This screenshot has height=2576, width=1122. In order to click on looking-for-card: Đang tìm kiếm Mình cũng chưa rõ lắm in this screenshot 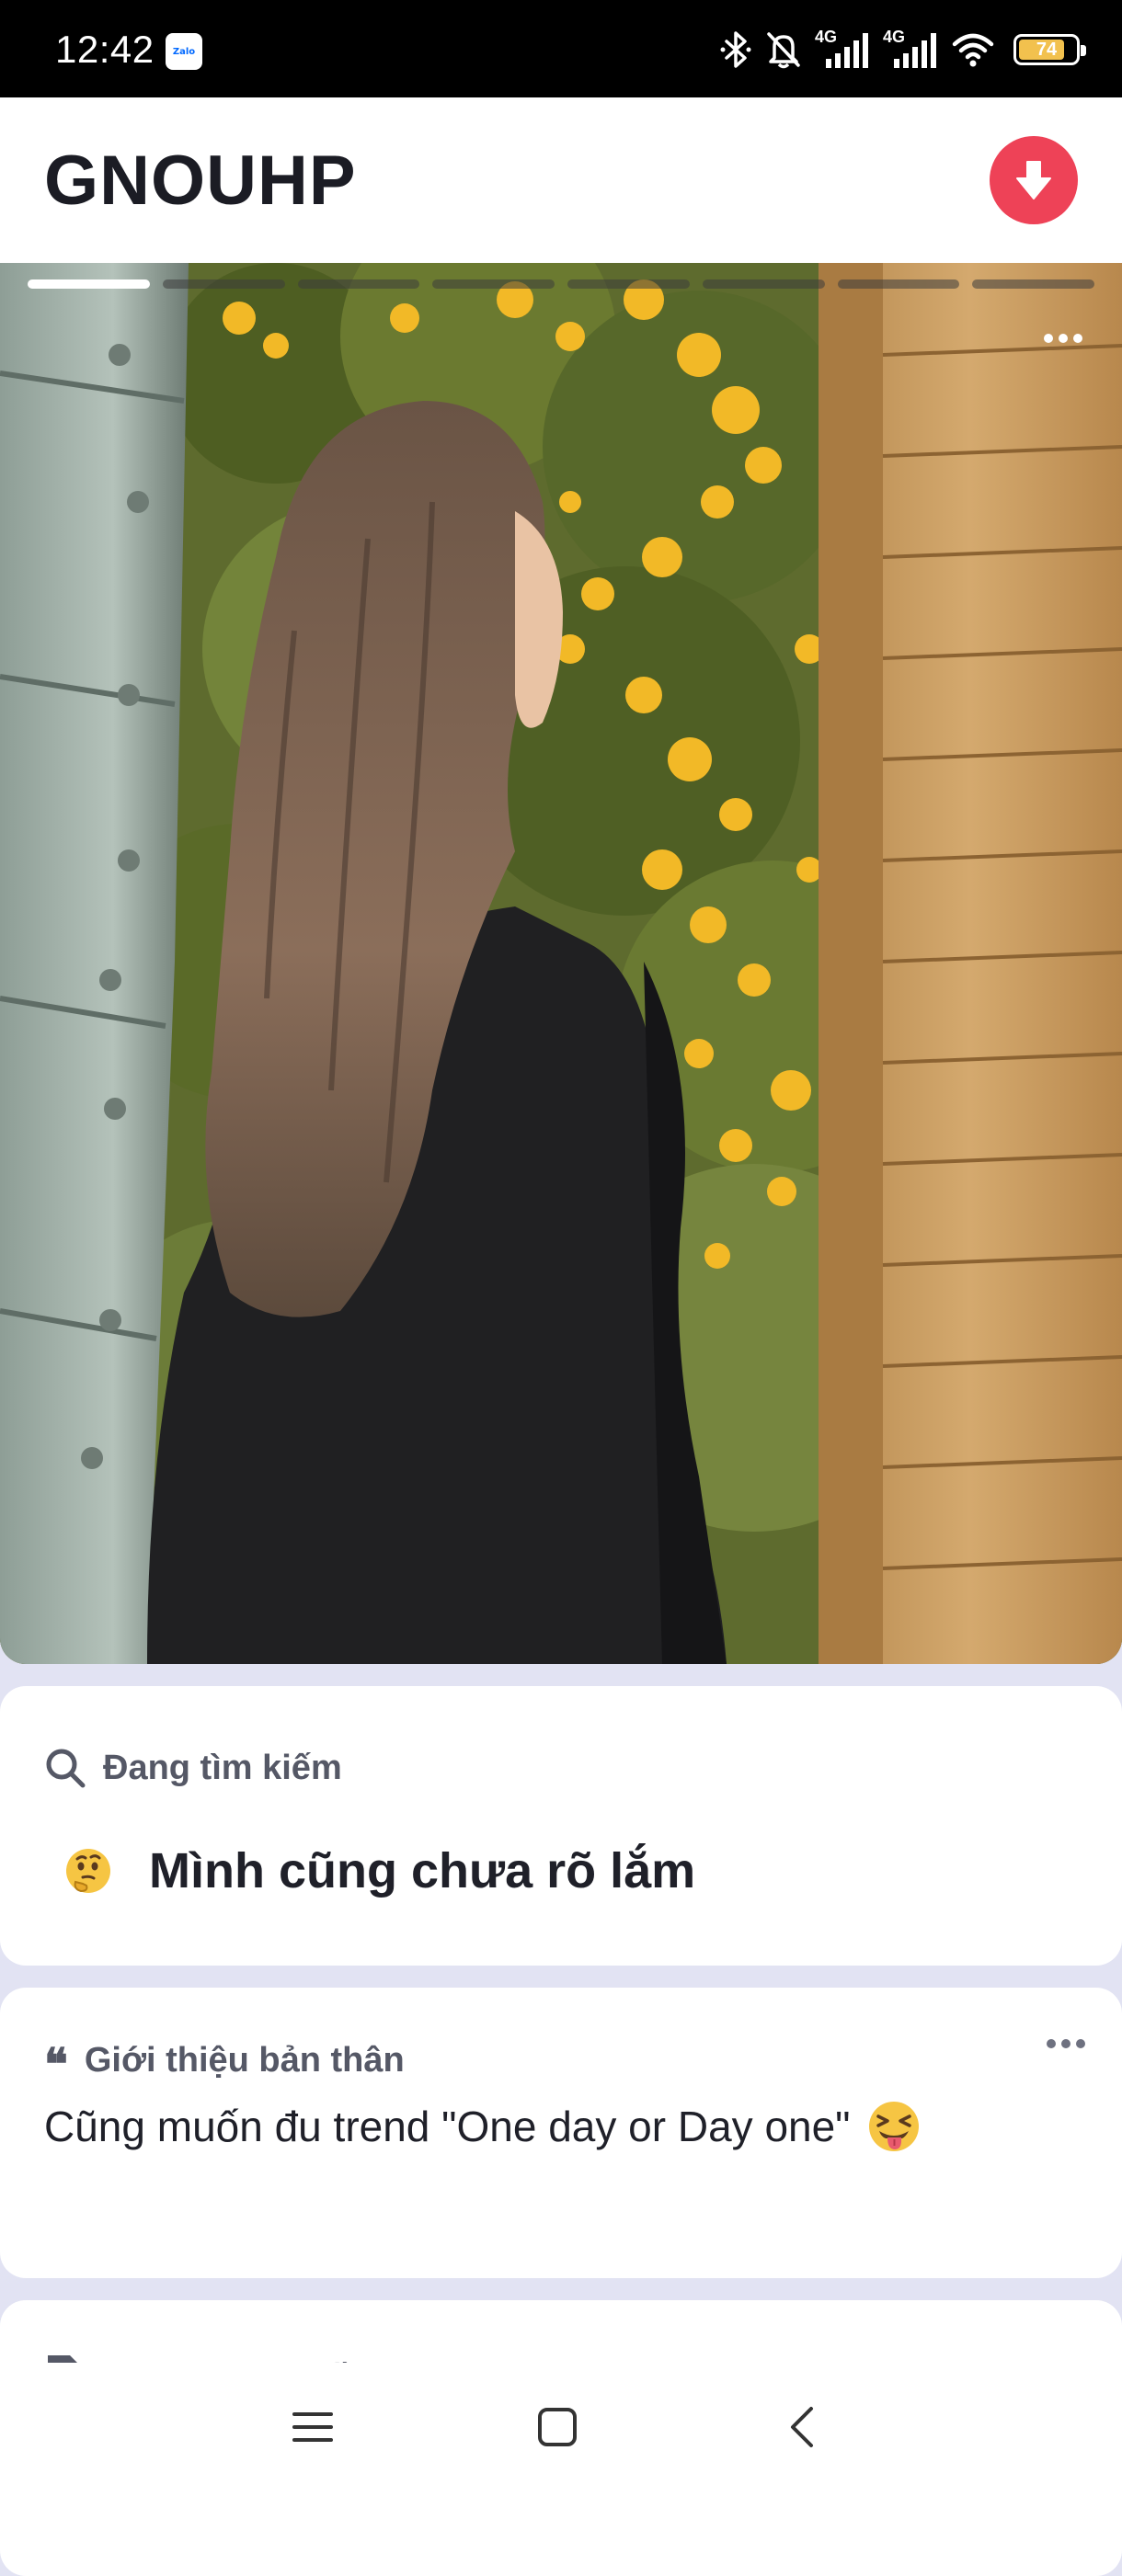, I will do `click(561, 1826)`.